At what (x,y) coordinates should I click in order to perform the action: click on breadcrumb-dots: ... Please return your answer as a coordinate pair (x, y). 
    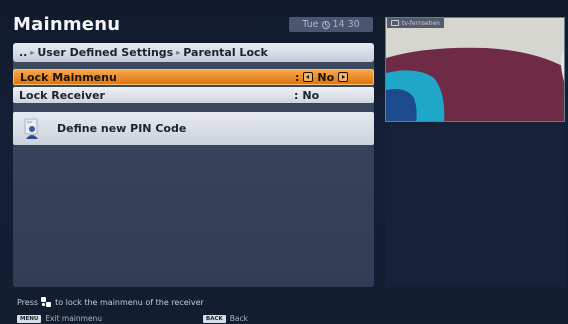
    Looking at the image, I should click on (23, 52).